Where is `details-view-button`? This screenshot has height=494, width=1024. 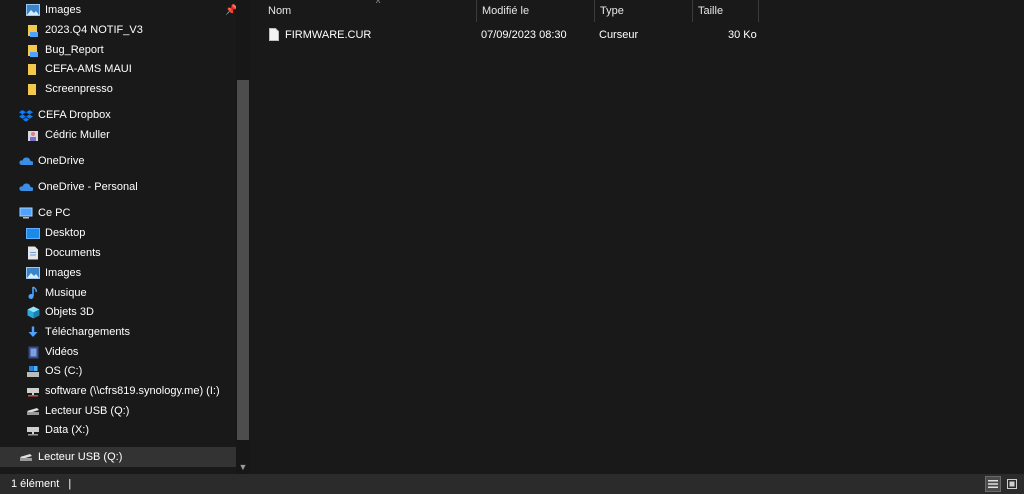
details-view-button is located at coordinates (993, 484).